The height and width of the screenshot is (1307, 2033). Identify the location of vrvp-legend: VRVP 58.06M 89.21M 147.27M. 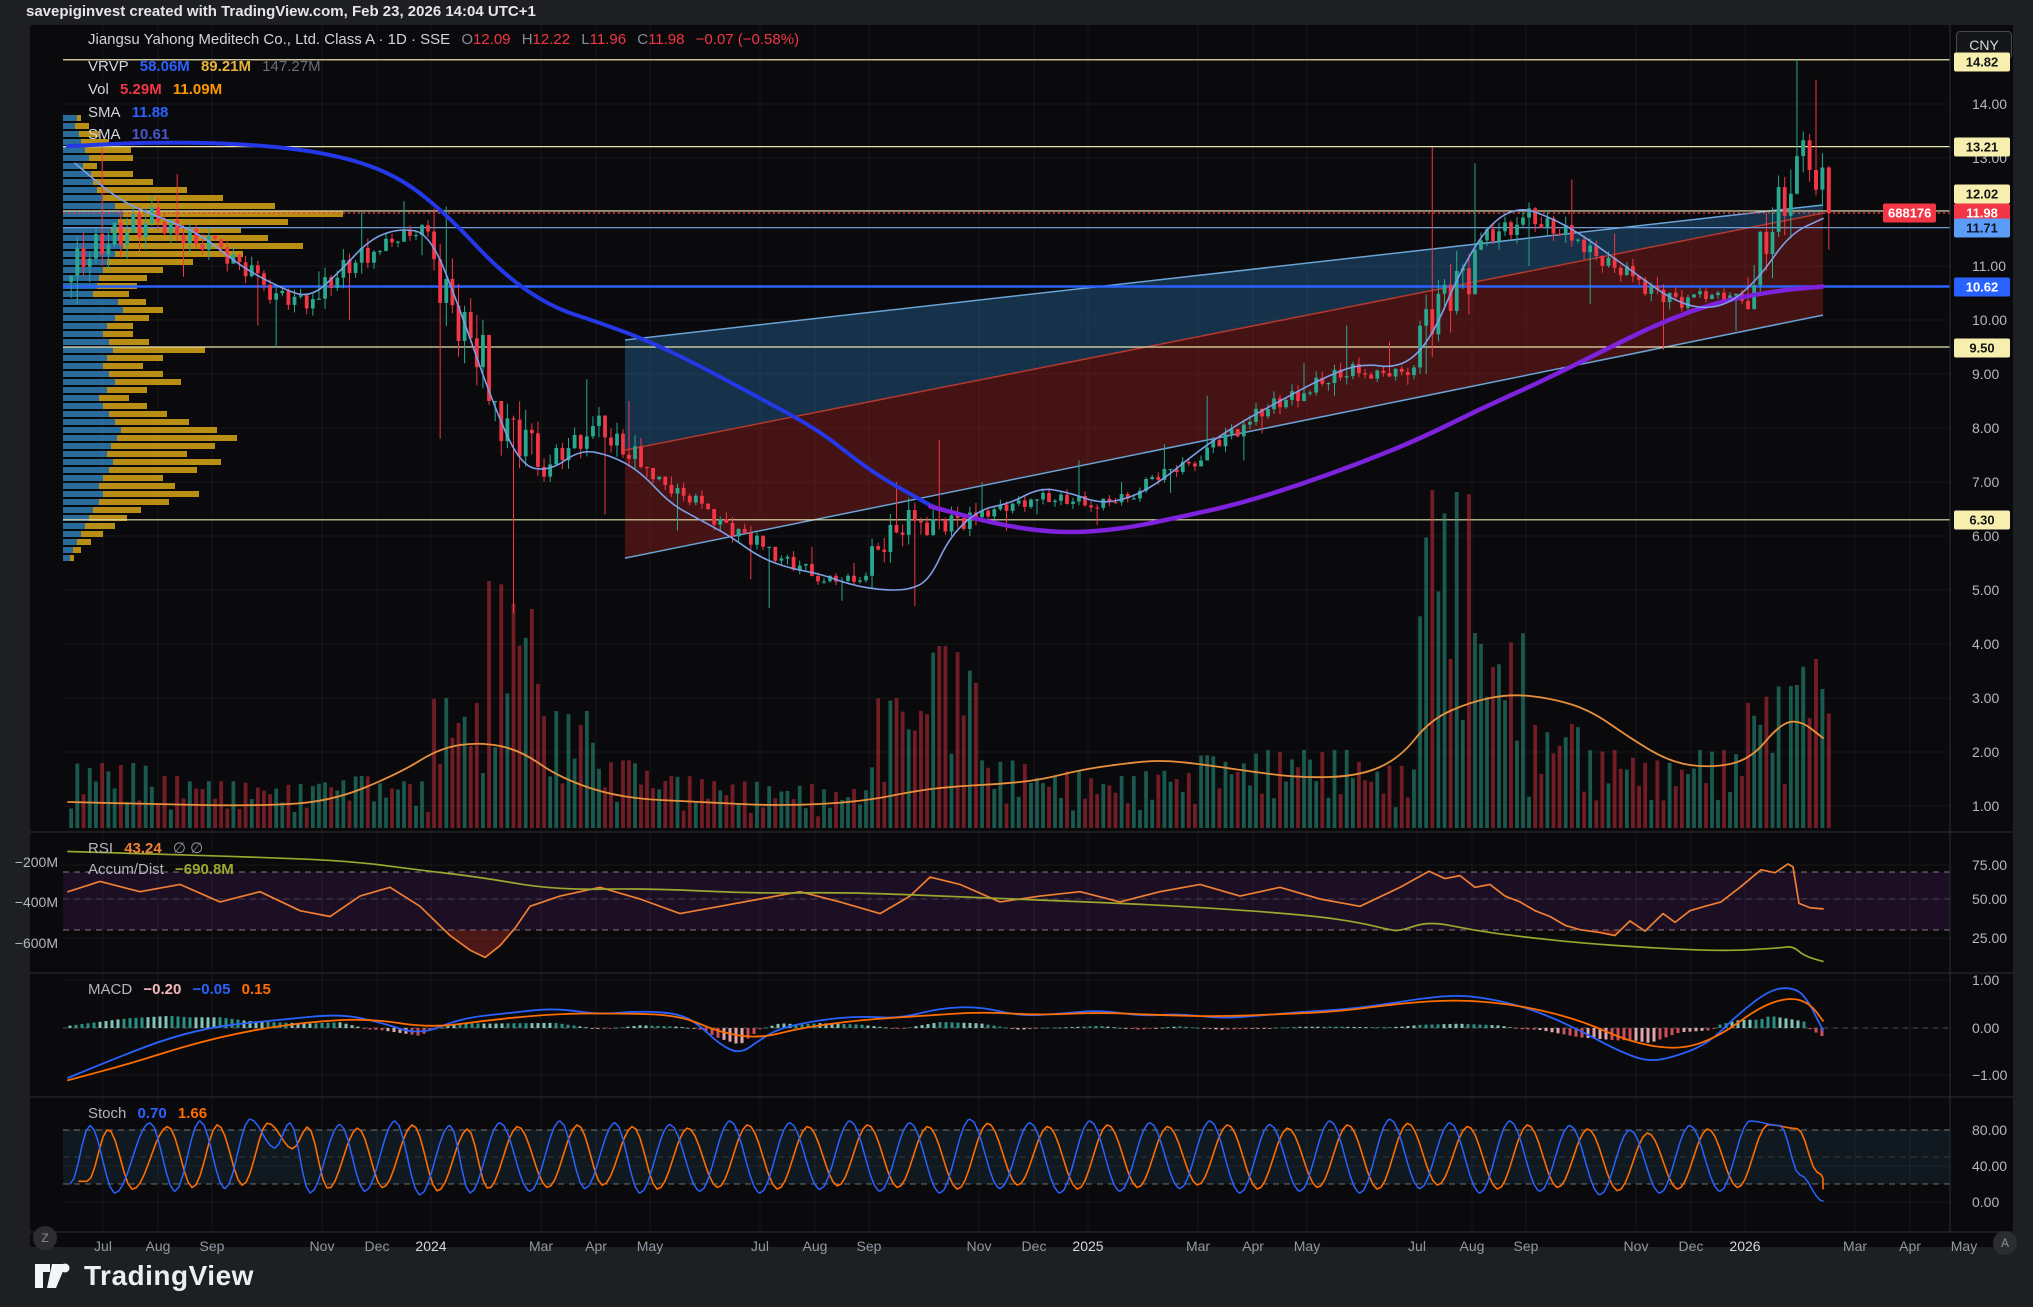
(208, 66).